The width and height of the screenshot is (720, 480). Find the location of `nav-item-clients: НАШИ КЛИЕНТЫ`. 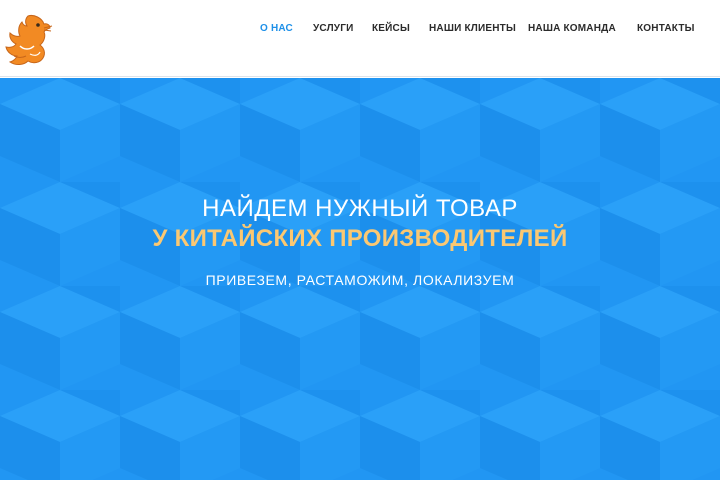

nav-item-clients: НАШИ КЛИЕНТЫ is located at coordinates (472, 29).